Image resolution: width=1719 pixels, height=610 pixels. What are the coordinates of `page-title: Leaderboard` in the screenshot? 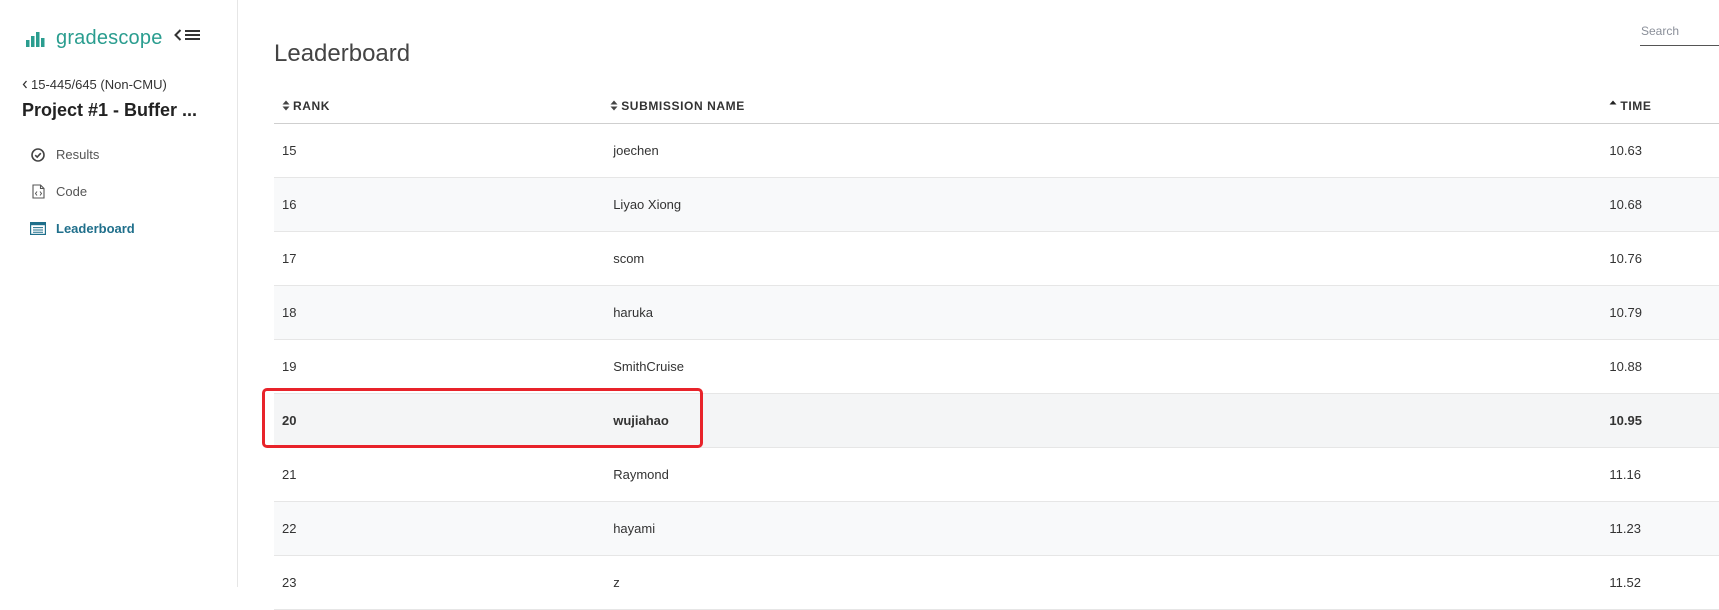 It's located at (342, 54).